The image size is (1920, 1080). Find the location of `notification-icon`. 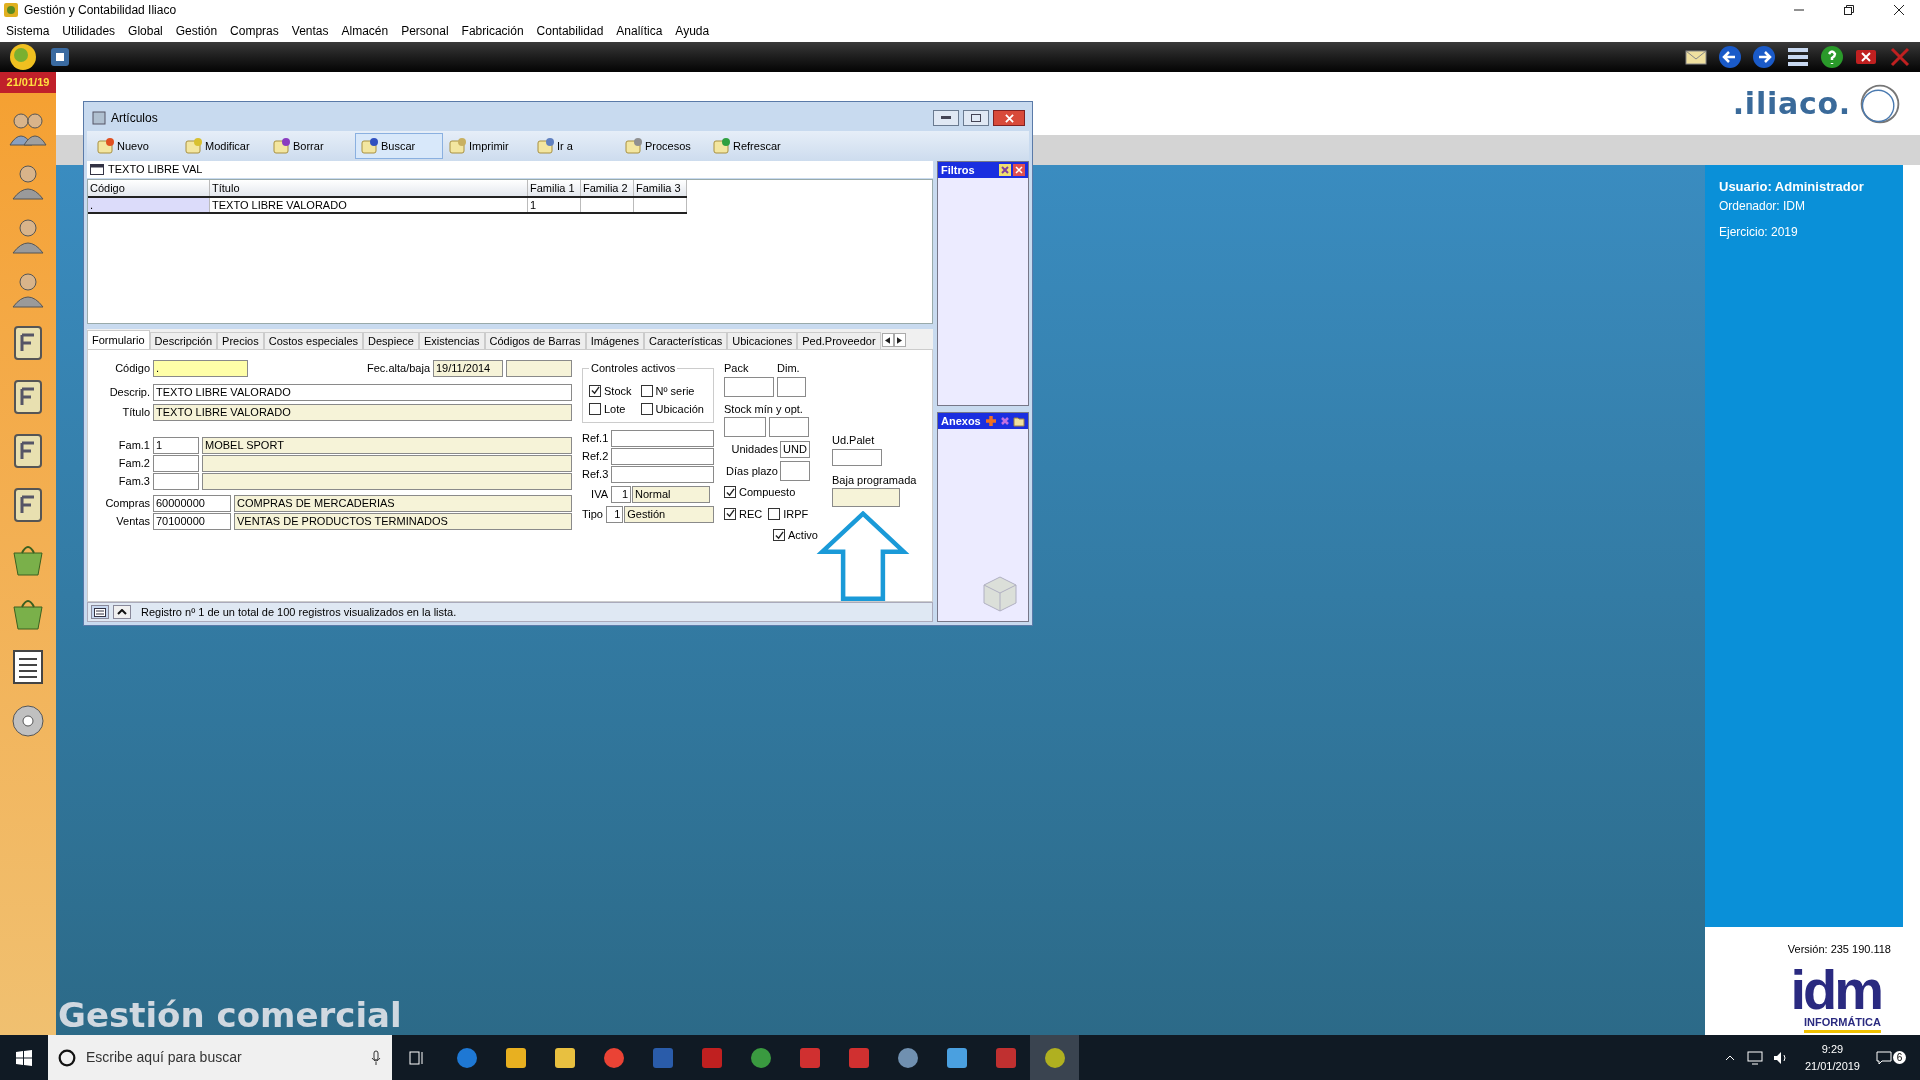

notification-icon is located at coordinates (1884, 1057).